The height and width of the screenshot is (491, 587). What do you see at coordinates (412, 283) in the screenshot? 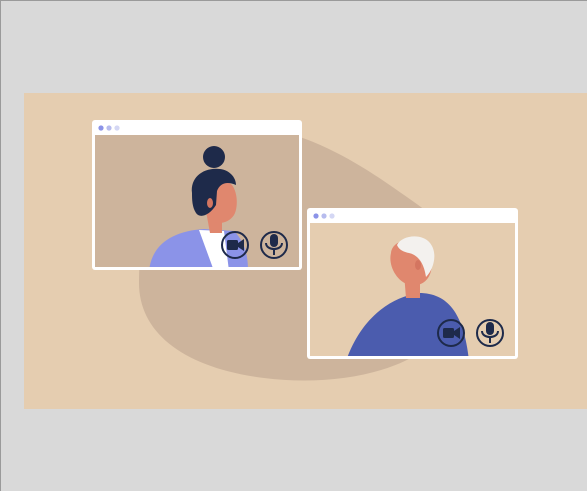
I see `right-call-window` at bounding box center [412, 283].